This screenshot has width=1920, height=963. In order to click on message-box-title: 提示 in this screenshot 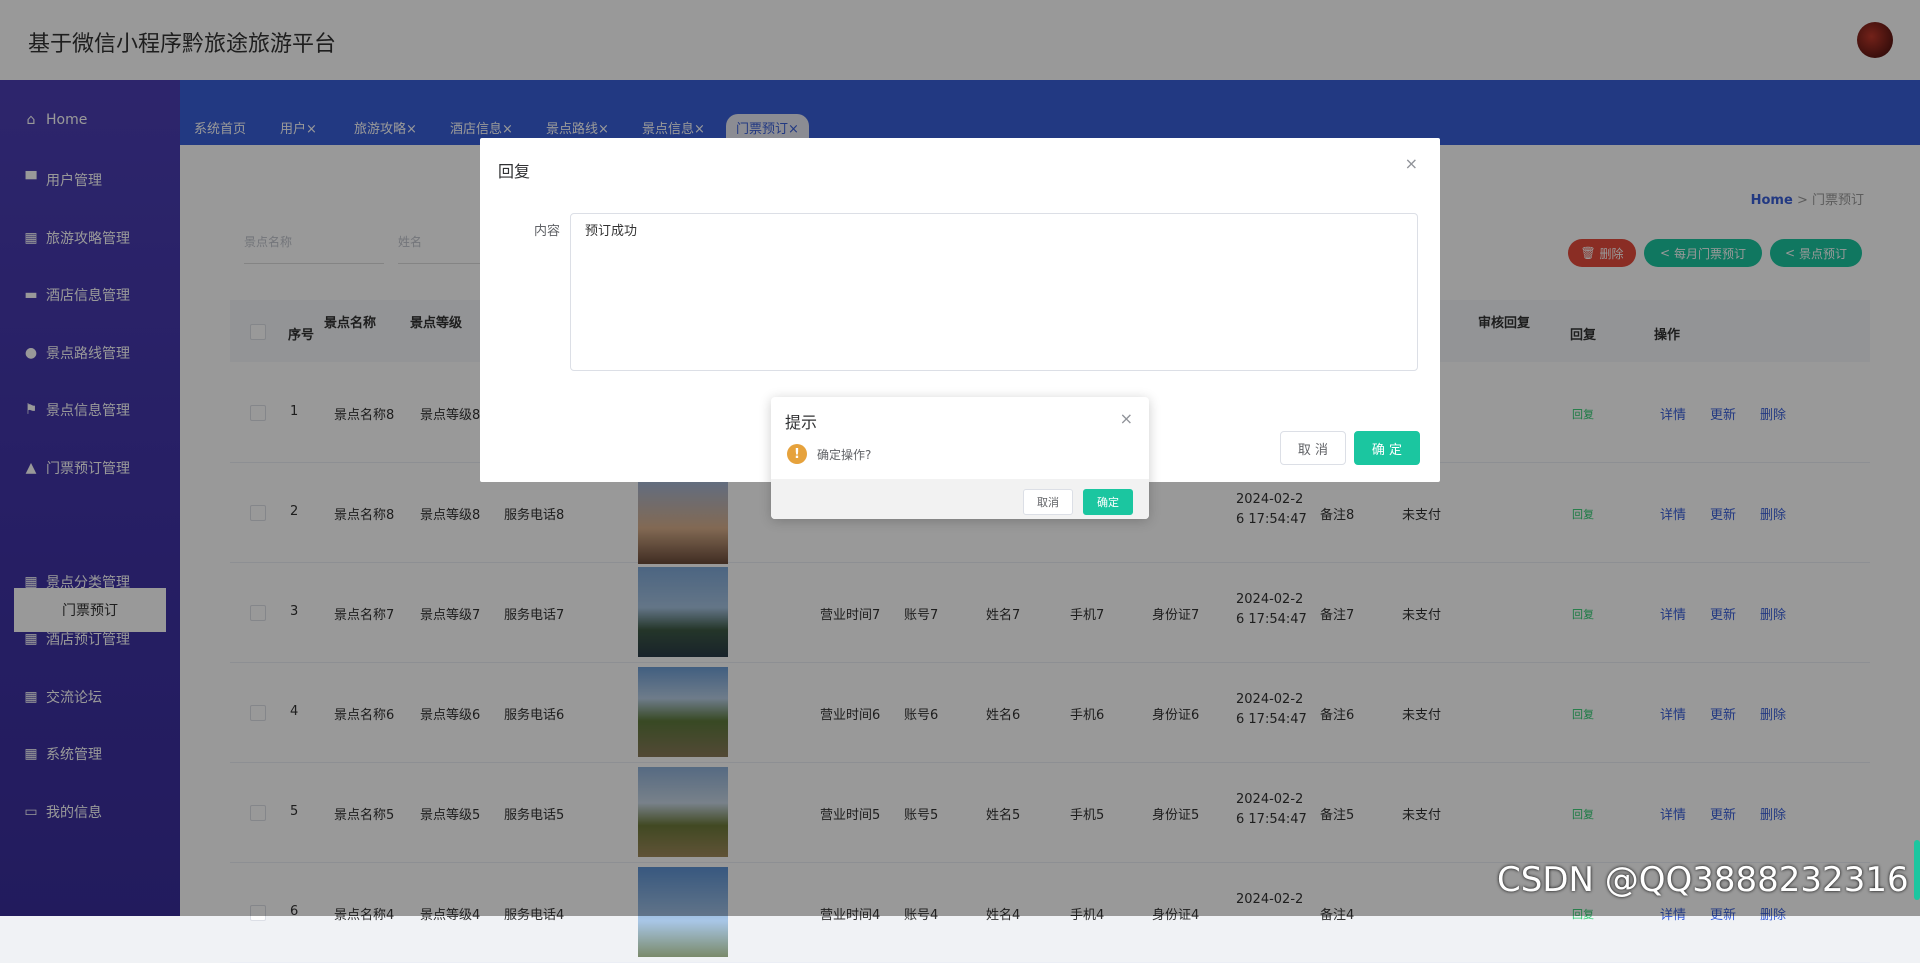, I will do `click(801, 422)`.